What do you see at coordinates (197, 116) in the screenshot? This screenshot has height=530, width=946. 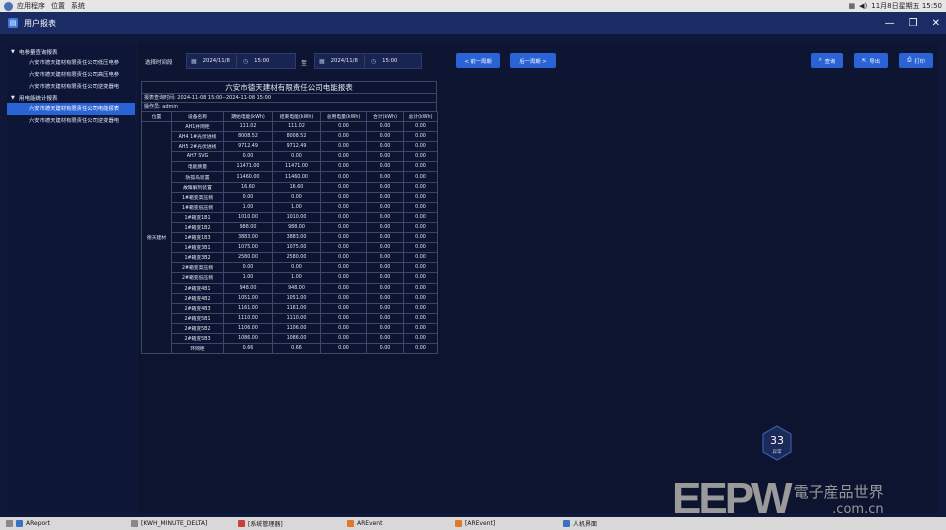 I see `header-device: 设备名称` at bounding box center [197, 116].